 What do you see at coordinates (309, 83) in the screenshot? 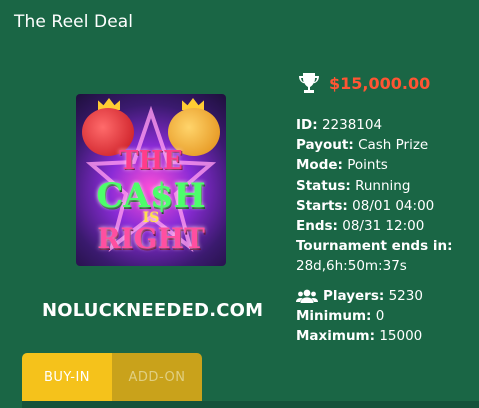
I see `trophy-icon` at bounding box center [309, 83].